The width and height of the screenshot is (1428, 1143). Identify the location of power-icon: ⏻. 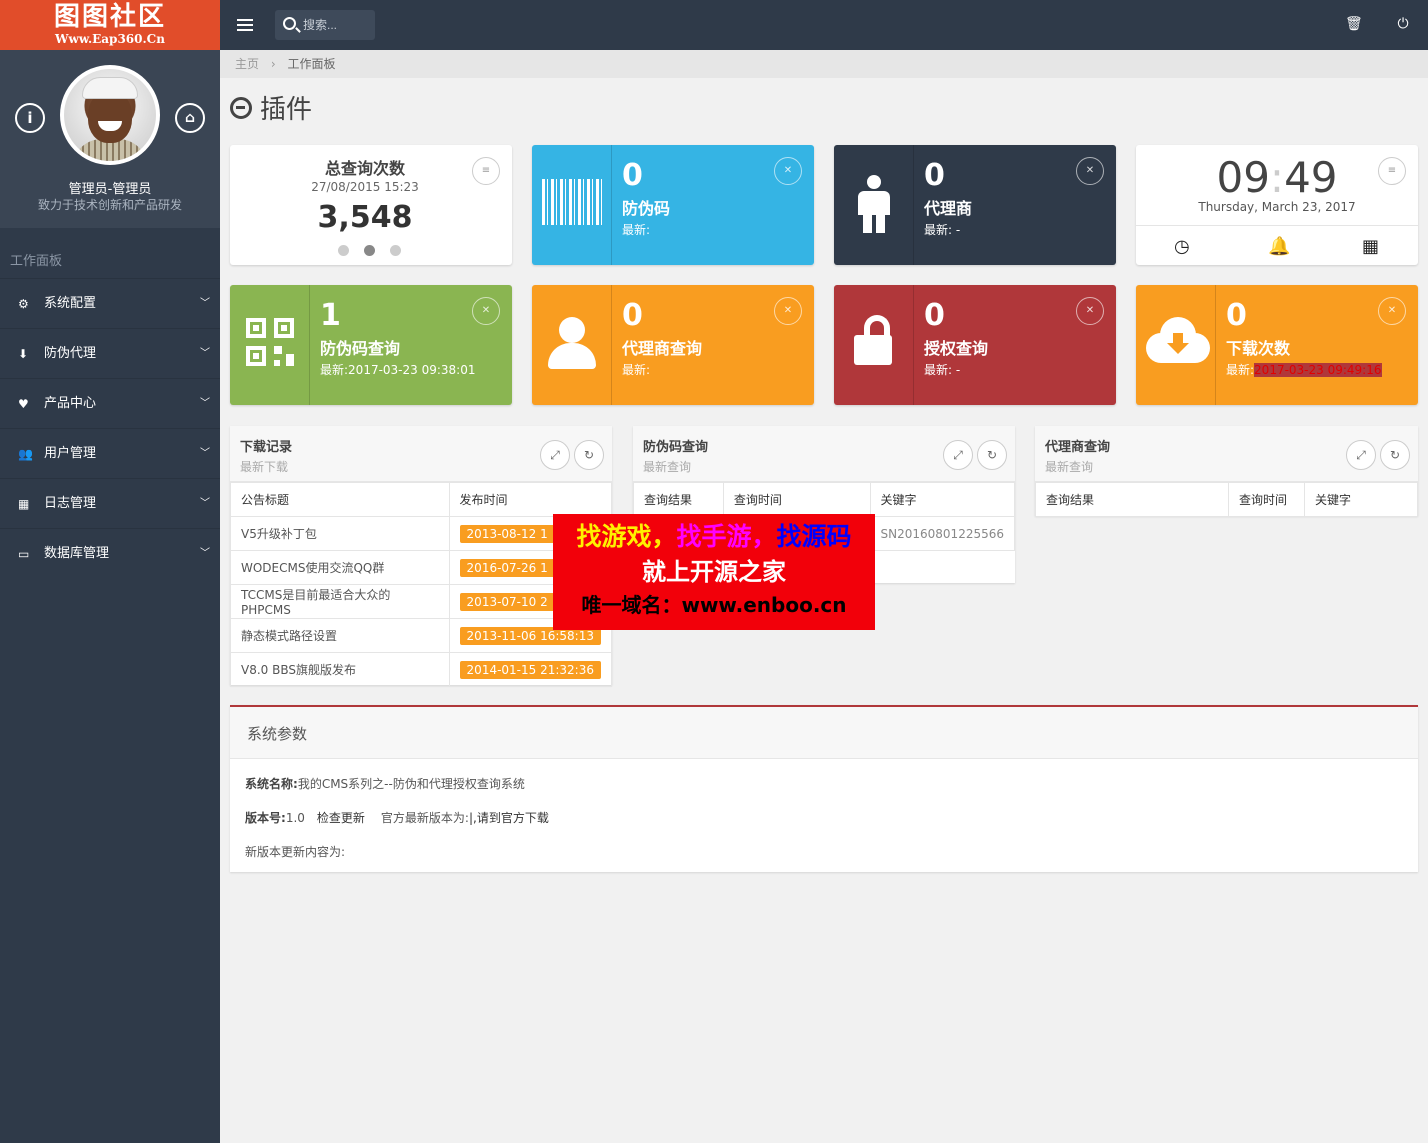
(1403, 24).